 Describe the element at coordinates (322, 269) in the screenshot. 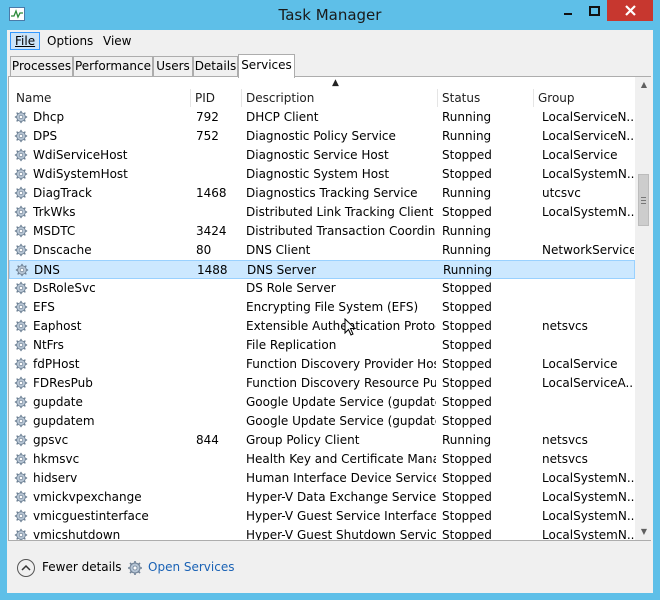

I see `service-row: DNS 1488 DNS Server Running` at that location.